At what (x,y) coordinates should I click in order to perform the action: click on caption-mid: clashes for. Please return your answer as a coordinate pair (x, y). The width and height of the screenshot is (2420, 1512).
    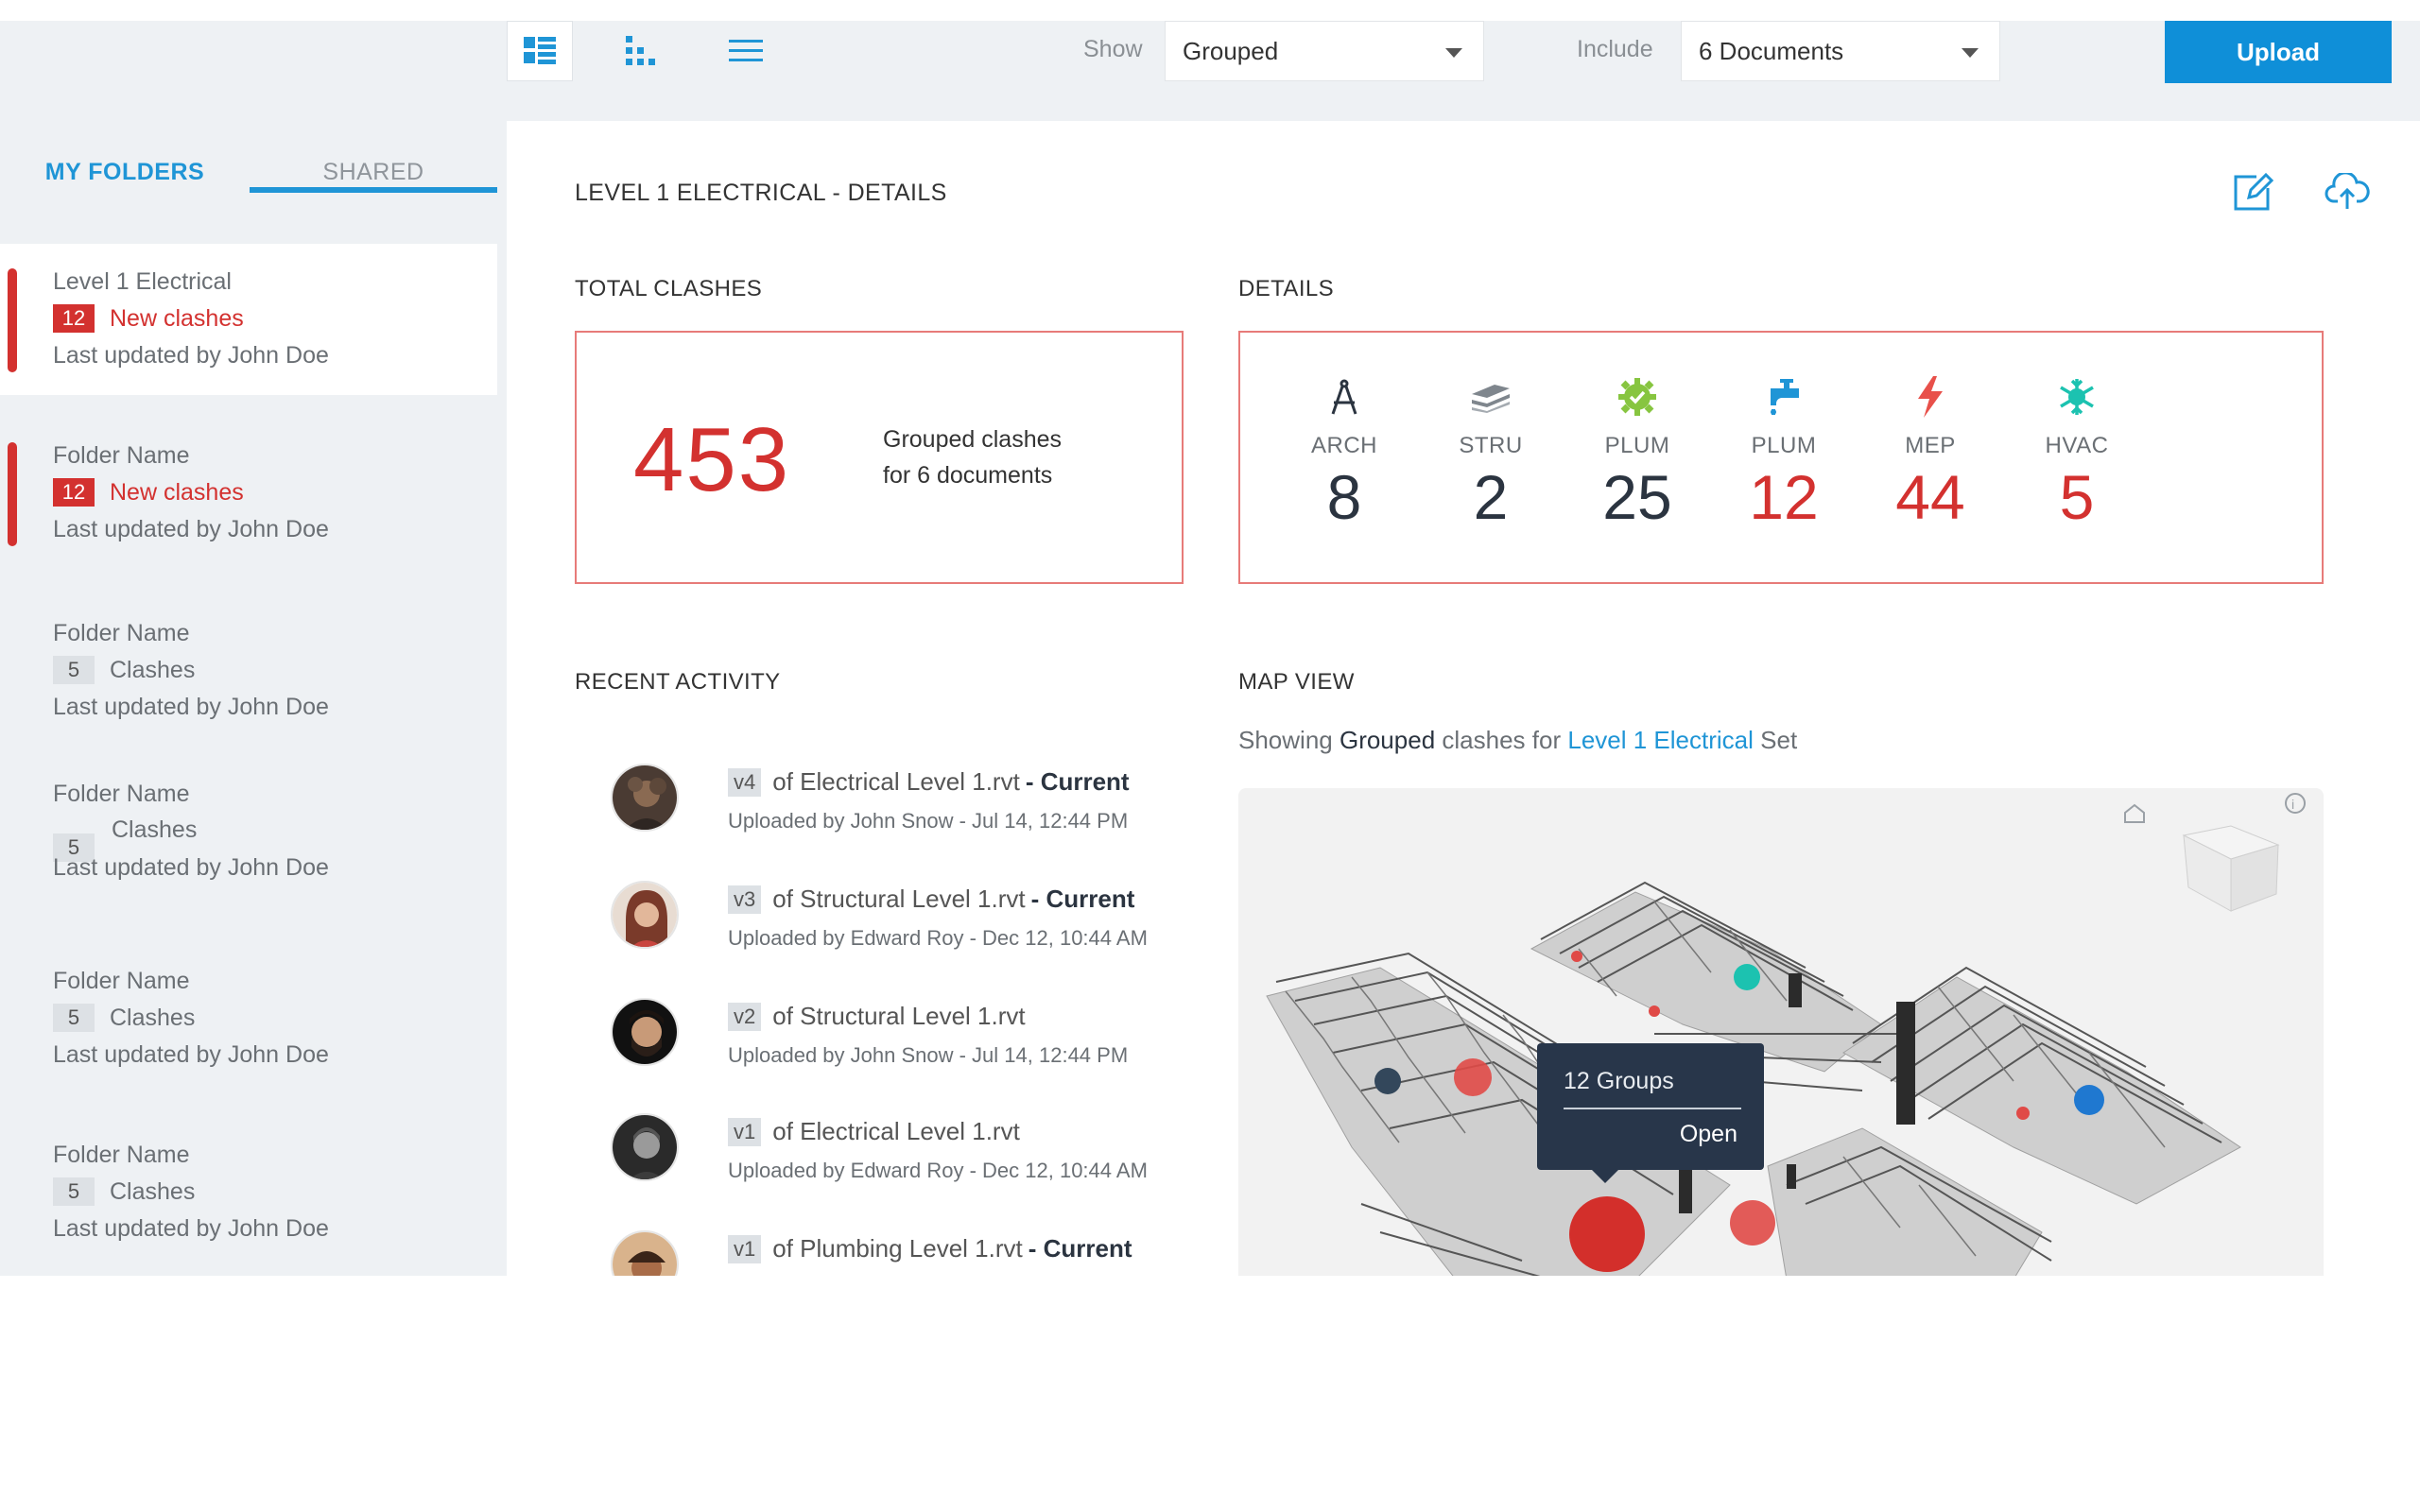
    Looking at the image, I should click on (1502, 740).